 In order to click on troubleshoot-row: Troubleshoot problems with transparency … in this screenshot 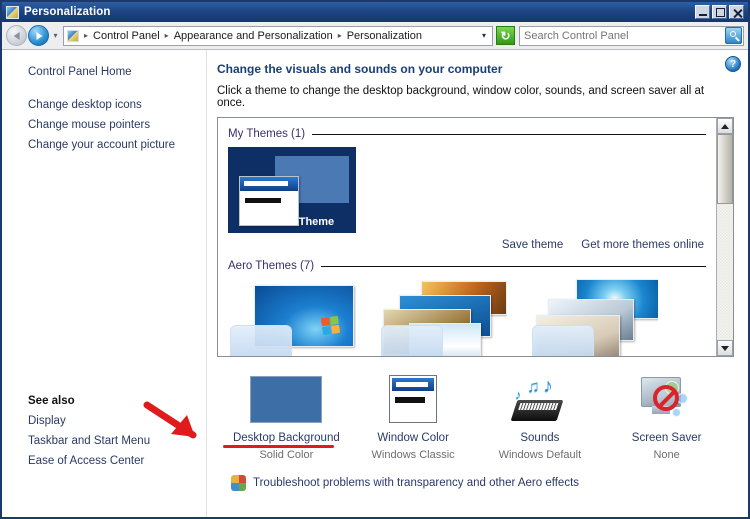, I will do `click(482, 483)`.